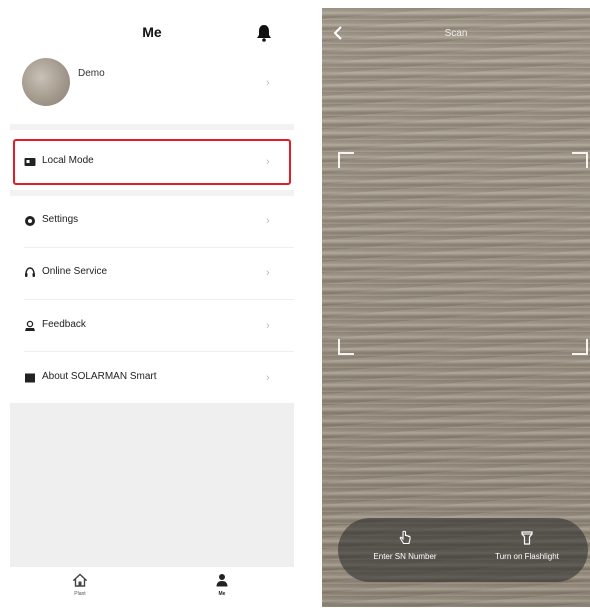 Image resolution: width=590 pixels, height=608 pixels. I want to click on tab-label: Plant, so click(80, 594).